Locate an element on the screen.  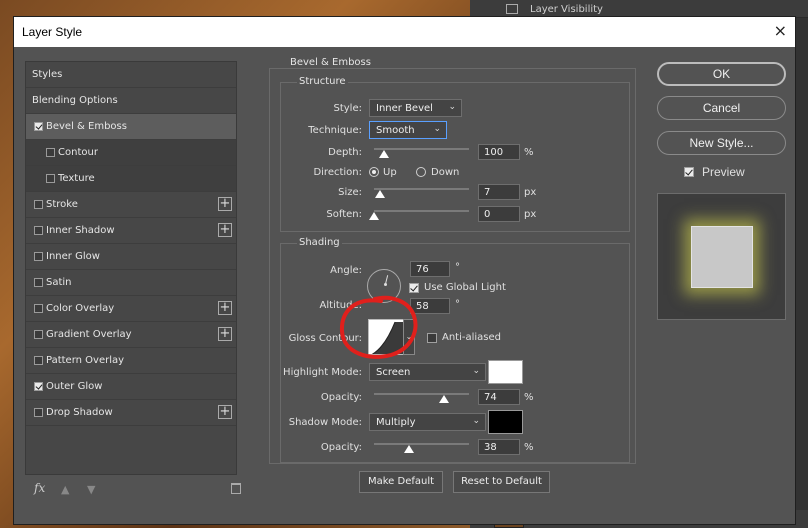
direction-up-radio is located at coordinates (374, 172).